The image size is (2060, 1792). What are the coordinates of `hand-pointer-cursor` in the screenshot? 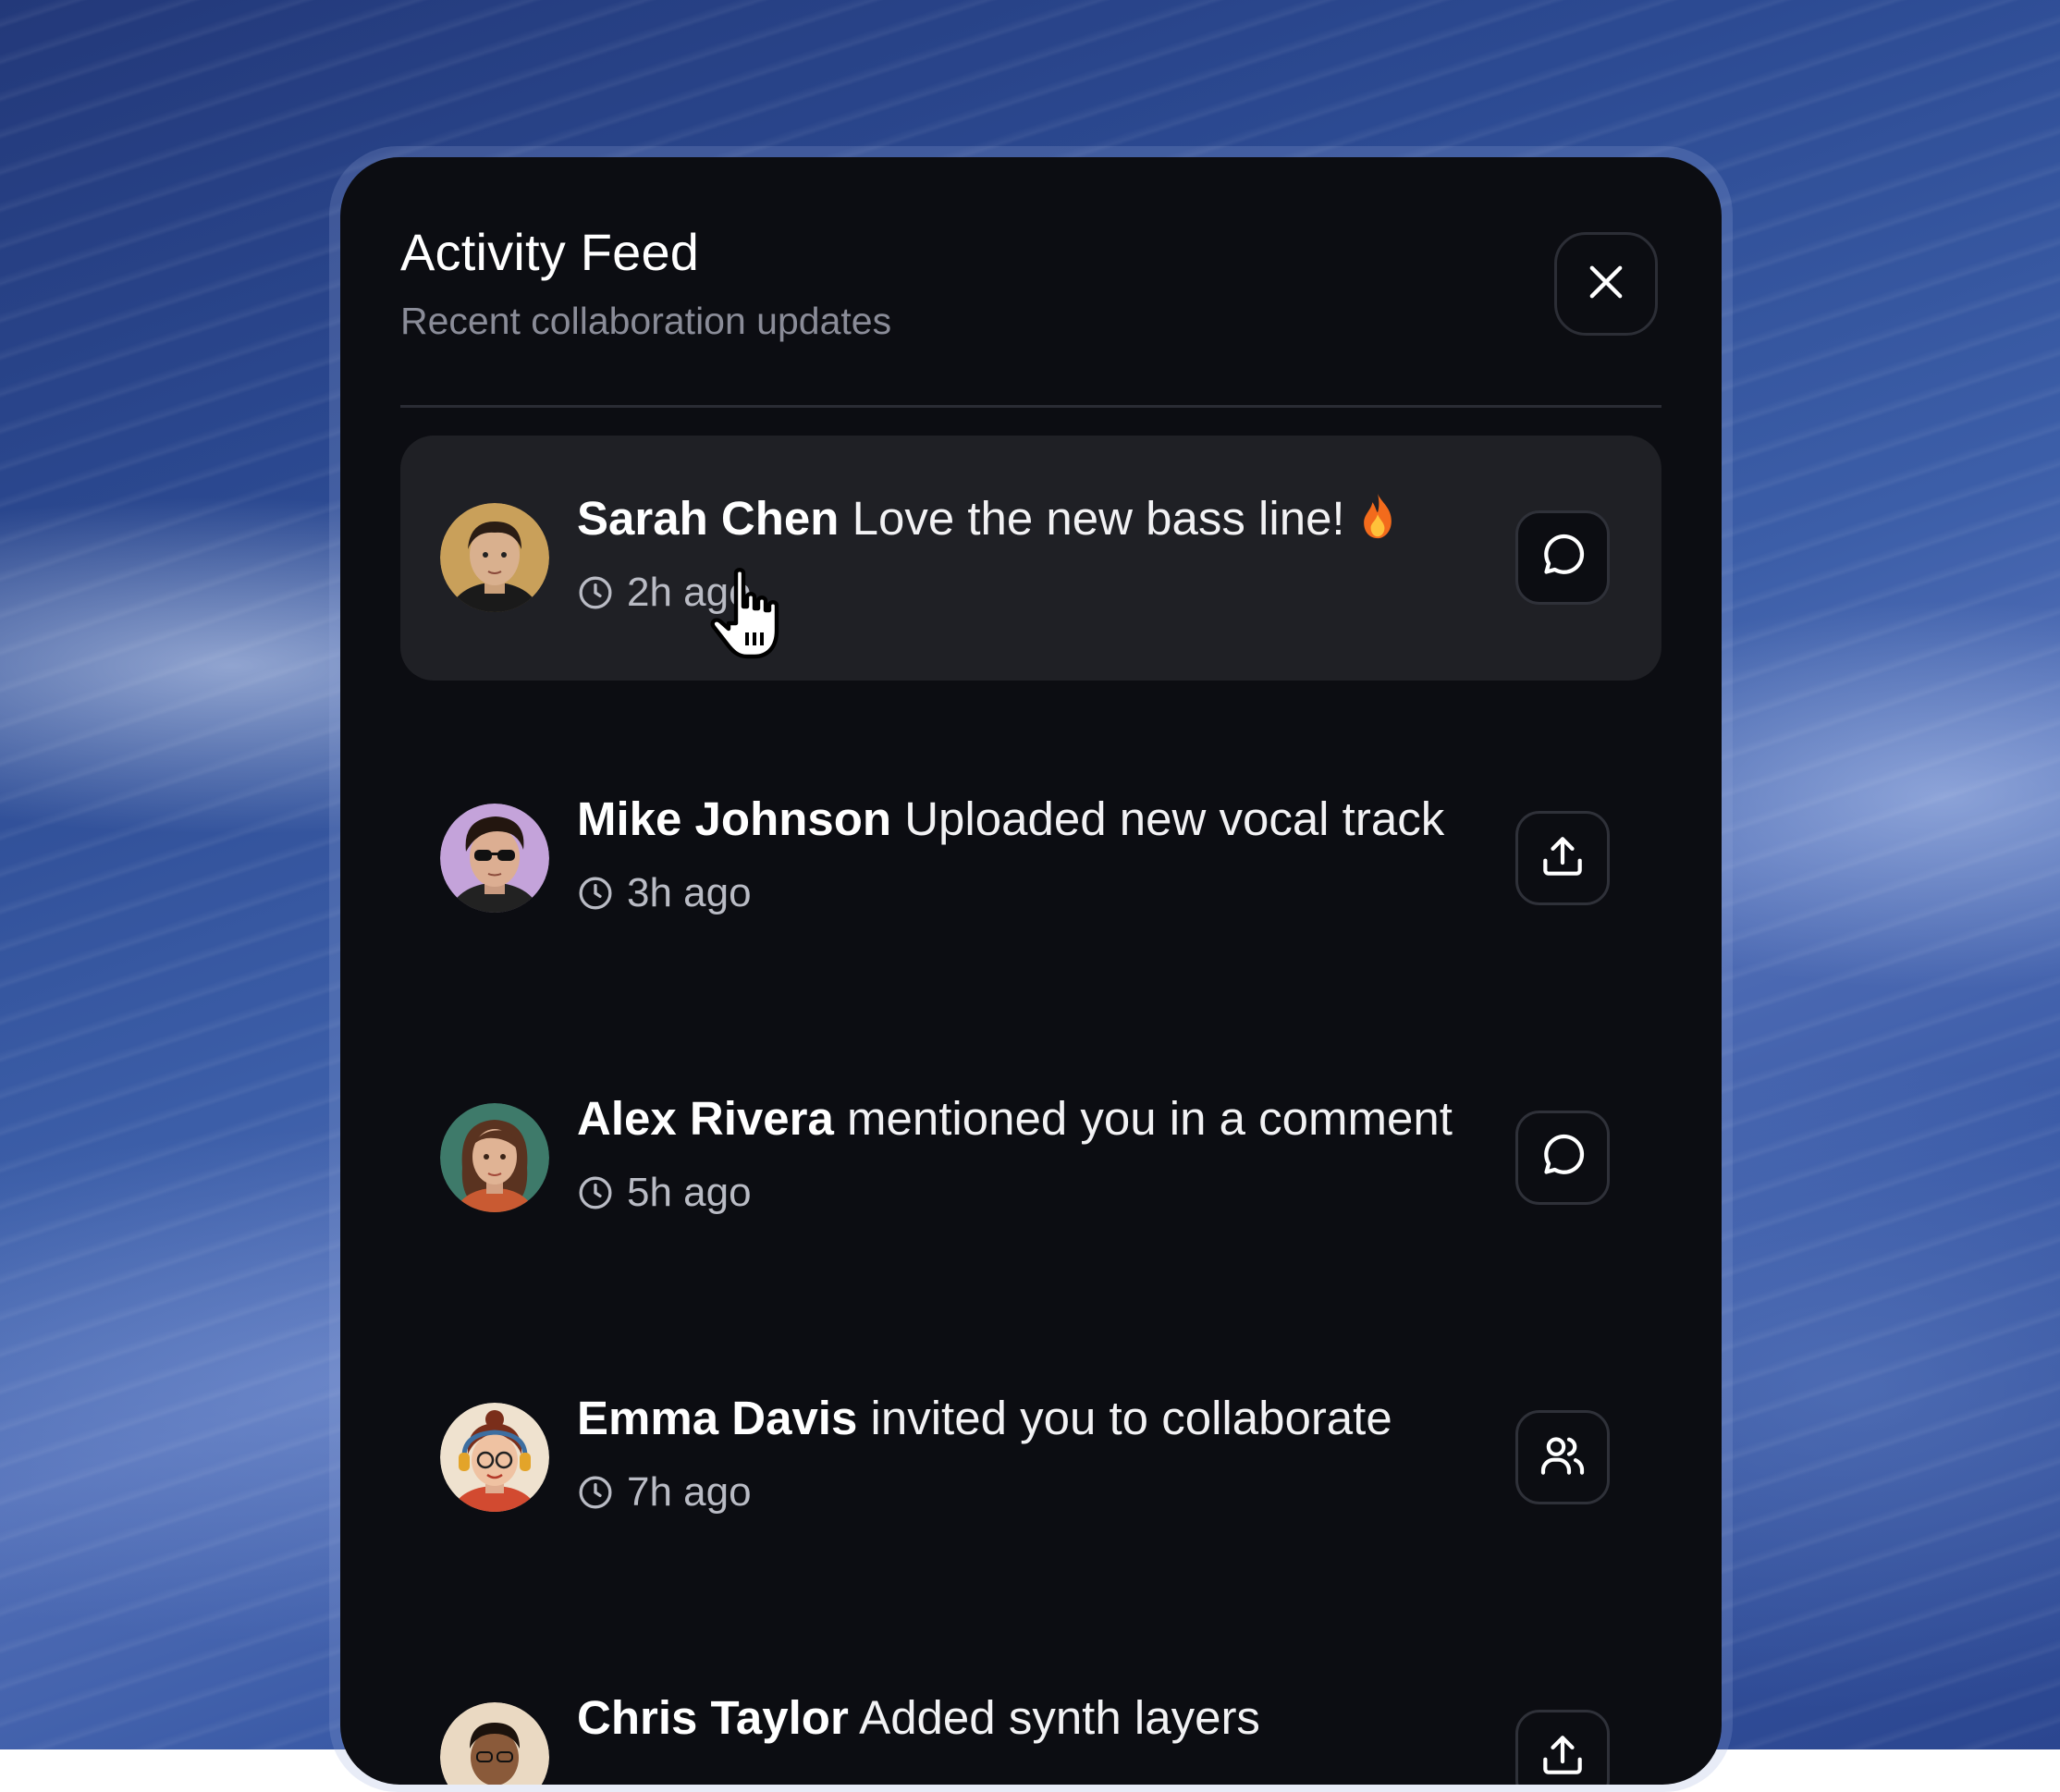 It's located at (752, 617).